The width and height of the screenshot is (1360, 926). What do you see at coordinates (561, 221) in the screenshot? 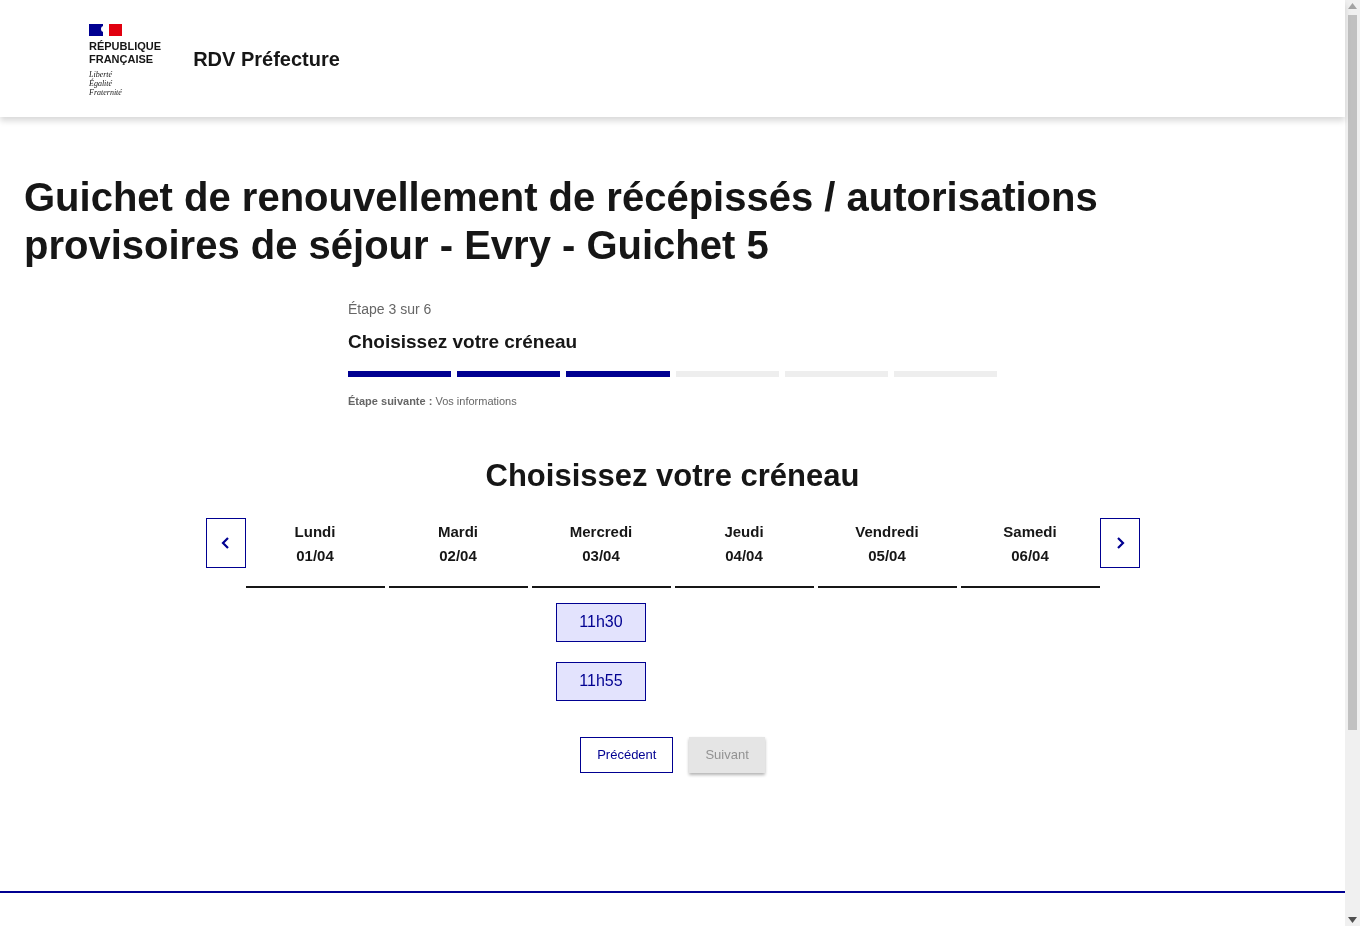
I see `page-title: Guichet de renouvellement de récépissés / autorisations provisoires de séjour - Evry - Guichet 5` at bounding box center [561, 221].